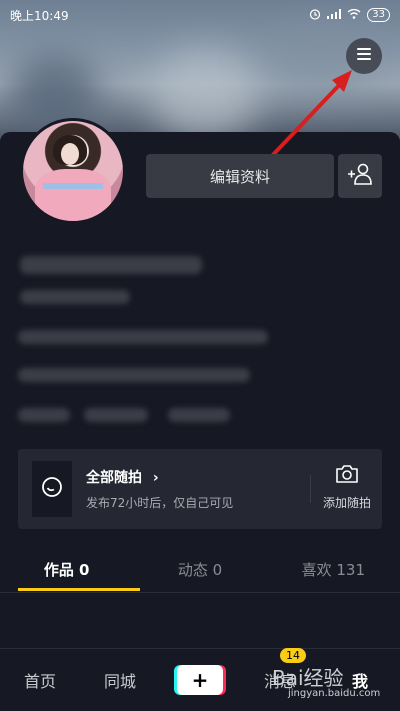 This screenshot has width=400, height=711. What do you see at coordinates (73, 171) in the screenshot?
I see `avatar` at bounding box center [73, 171].